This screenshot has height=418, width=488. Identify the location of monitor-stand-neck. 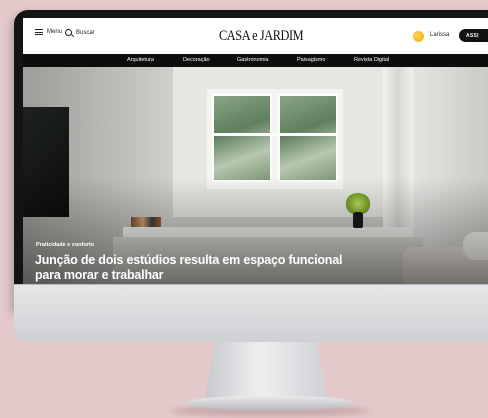
(266, 371).